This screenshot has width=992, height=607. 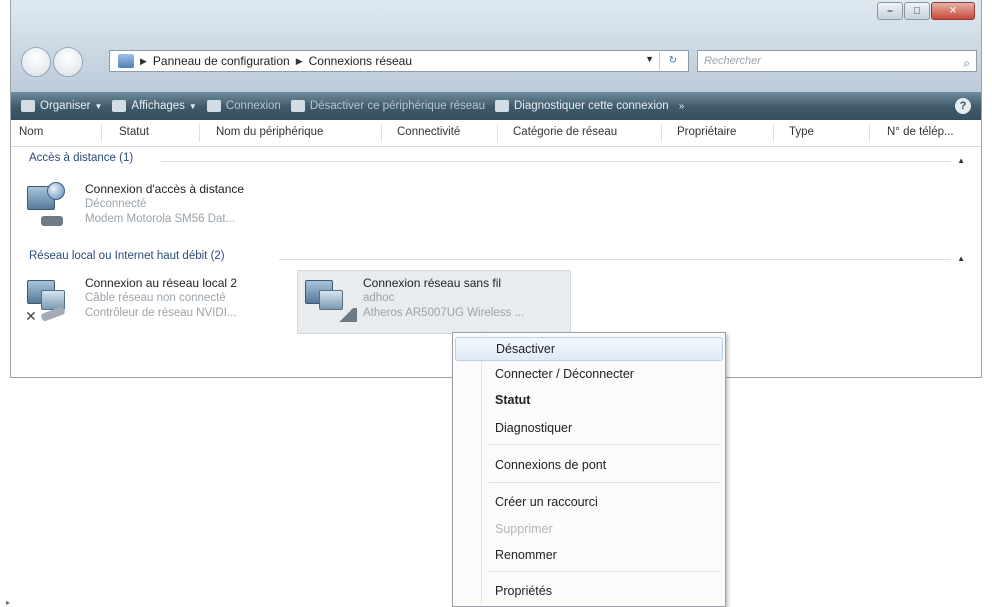 What do you see at coordinates (51, 300) in the screenshot?
I see `lan-connection-icon: ✕` at bounding box center [51, 300].